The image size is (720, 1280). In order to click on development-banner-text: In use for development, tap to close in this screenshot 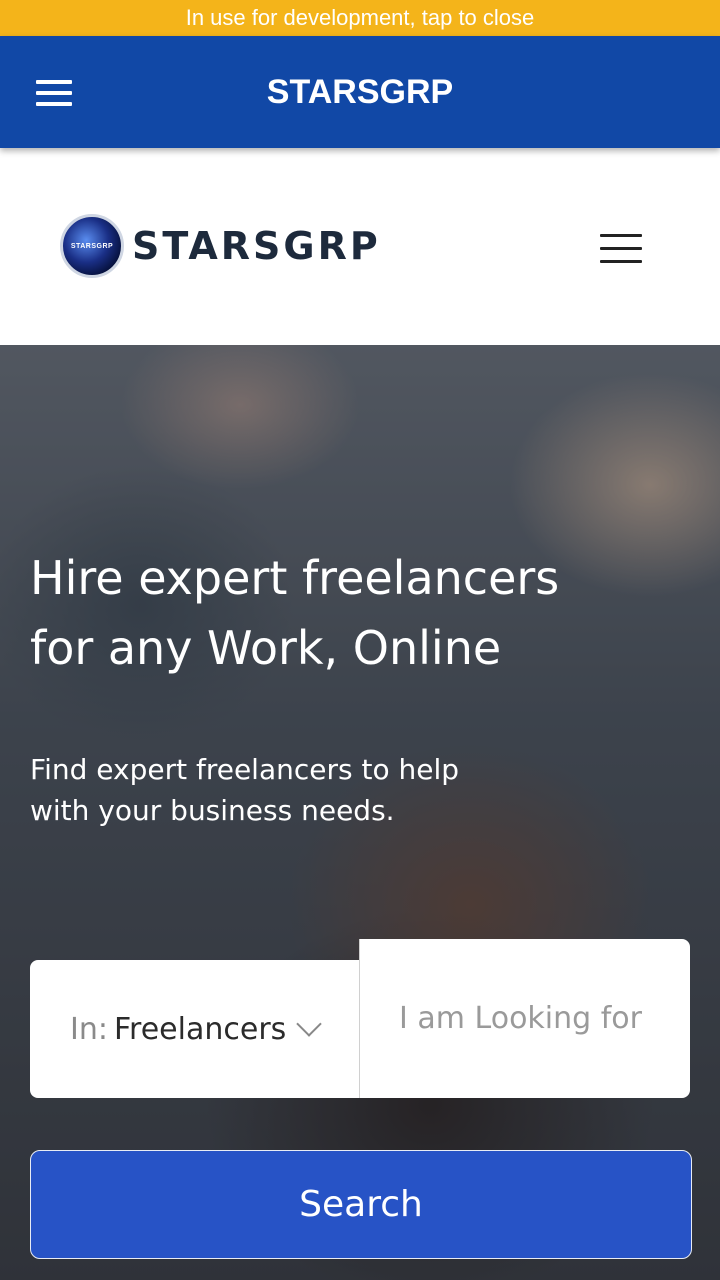, I will do `click(360, 17)`.